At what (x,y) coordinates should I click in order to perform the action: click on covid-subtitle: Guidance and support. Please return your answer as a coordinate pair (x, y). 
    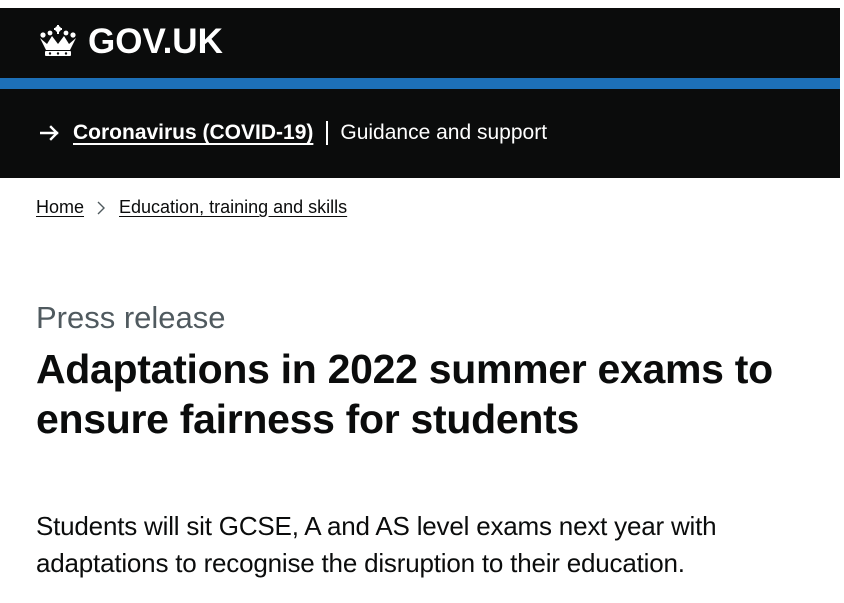
    Looking at the image, I should click on (444, 132).